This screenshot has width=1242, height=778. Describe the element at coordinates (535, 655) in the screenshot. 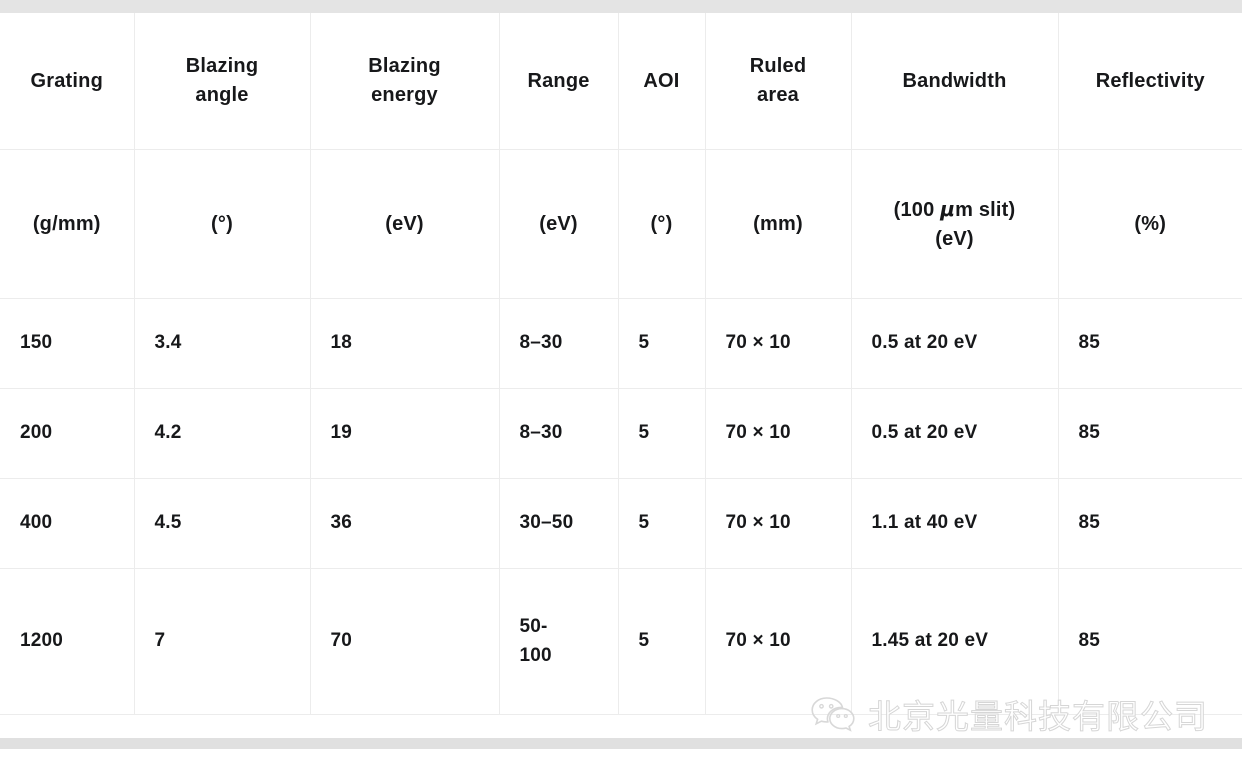

I see `cell-range-line2: 100` at that location.